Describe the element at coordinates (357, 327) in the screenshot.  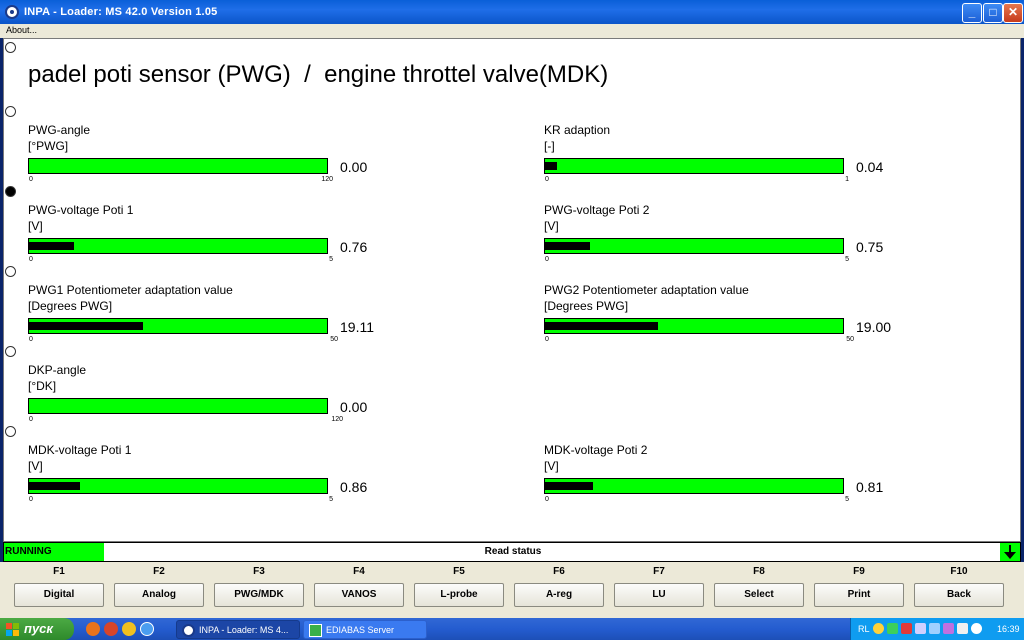
I see `gauge-value: 19.11` at that location.